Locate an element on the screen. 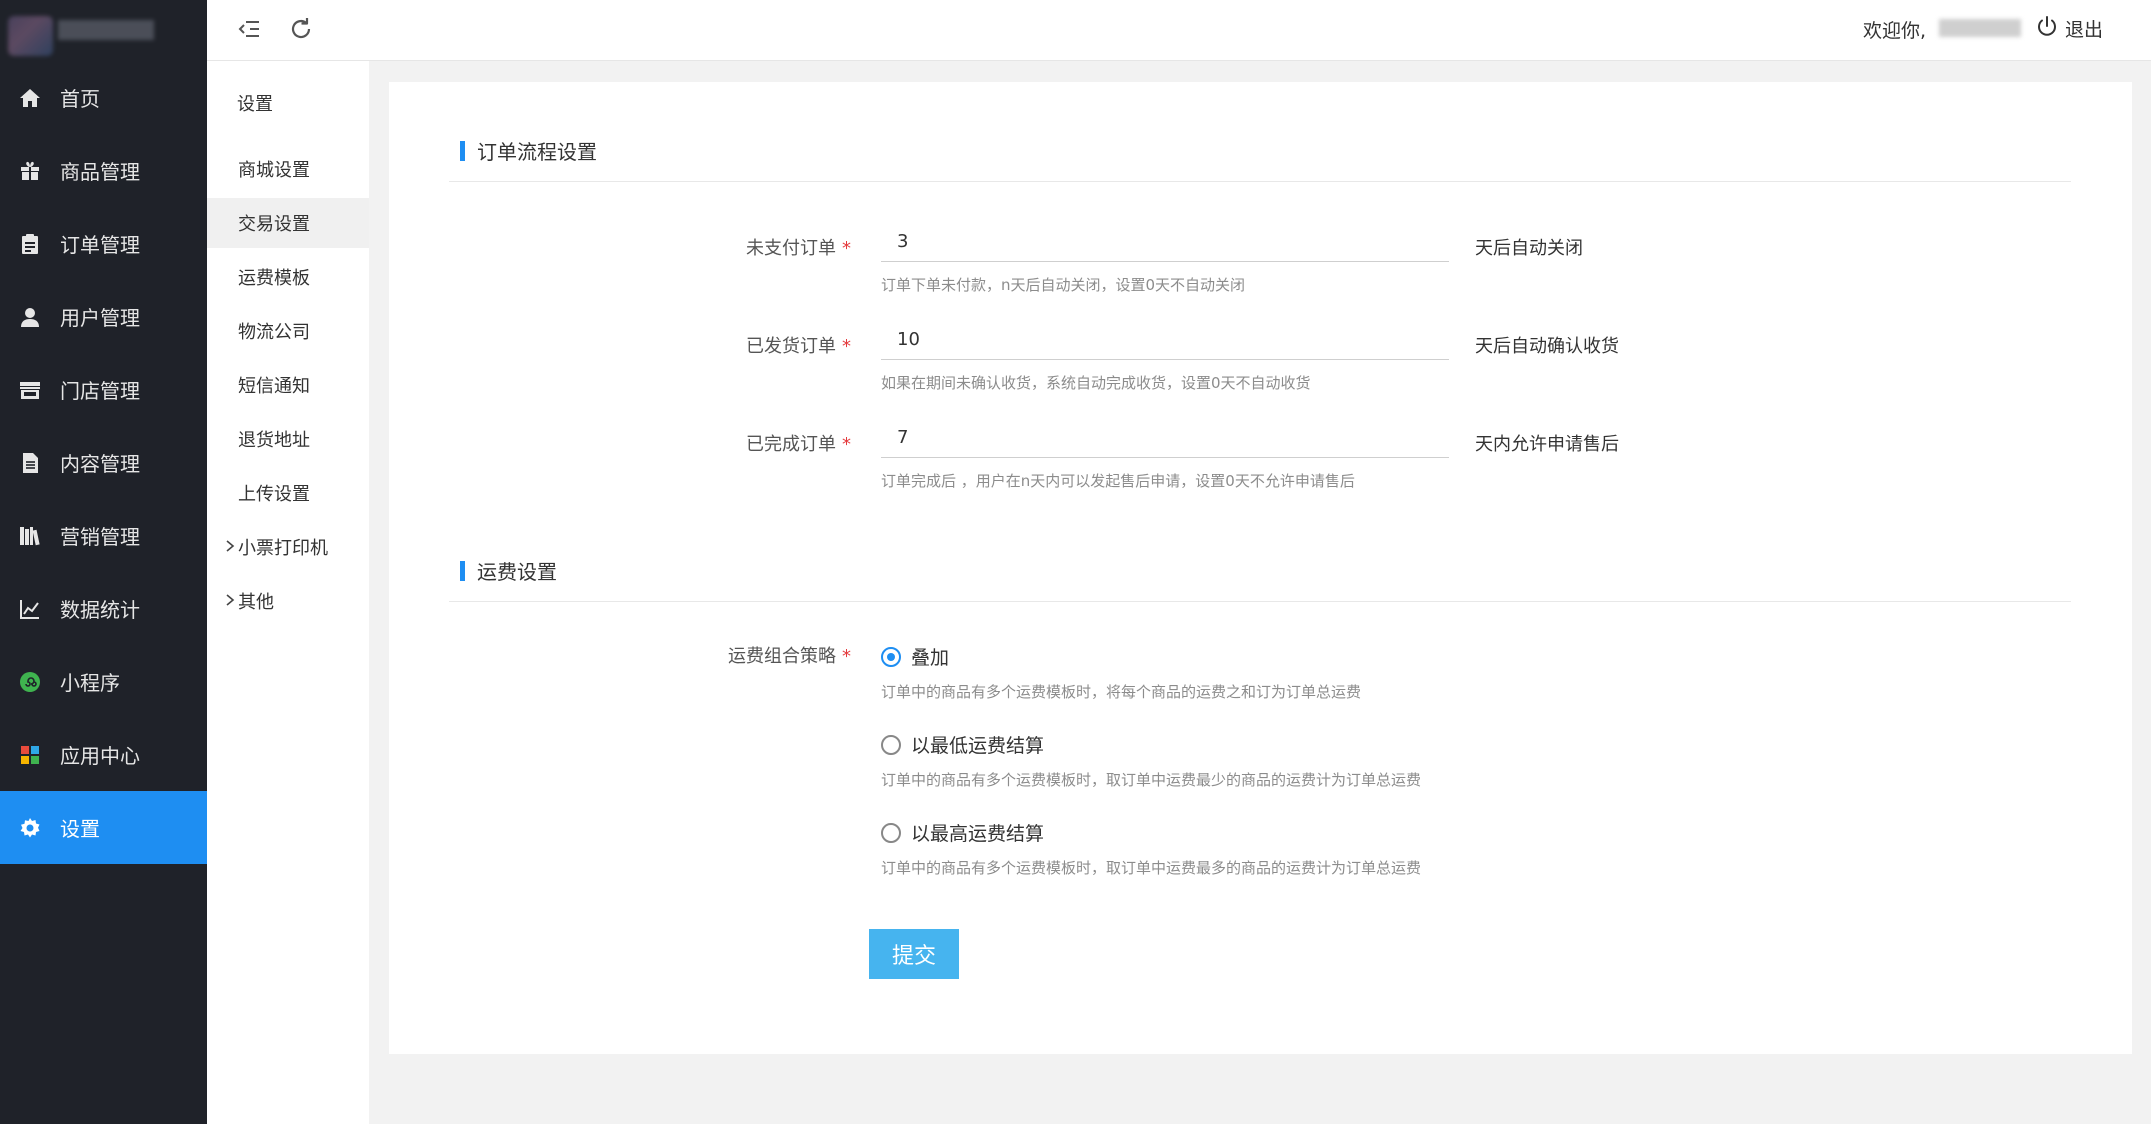  gift-icon is located at coordinates (30, 171).